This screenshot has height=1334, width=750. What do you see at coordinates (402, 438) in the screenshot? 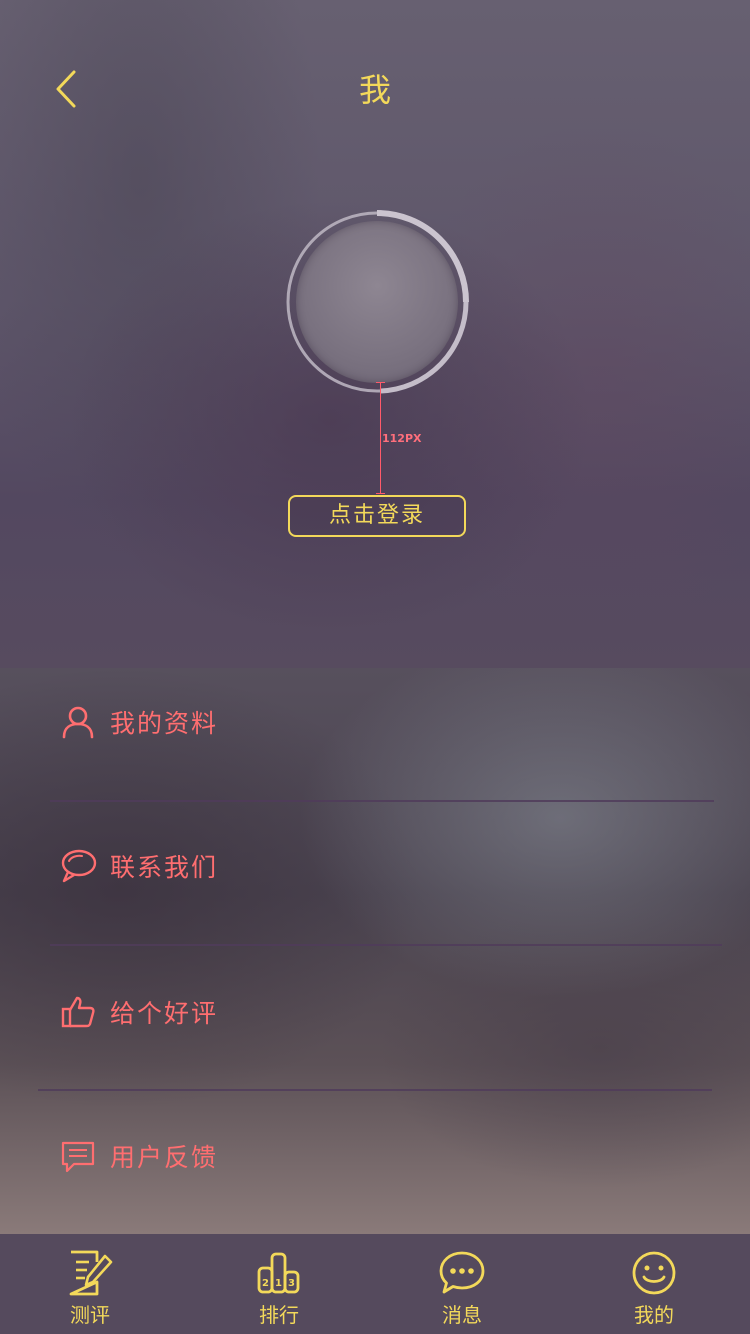
I see `spacing-annotation: 112PX` at bounding box center [402, 438].